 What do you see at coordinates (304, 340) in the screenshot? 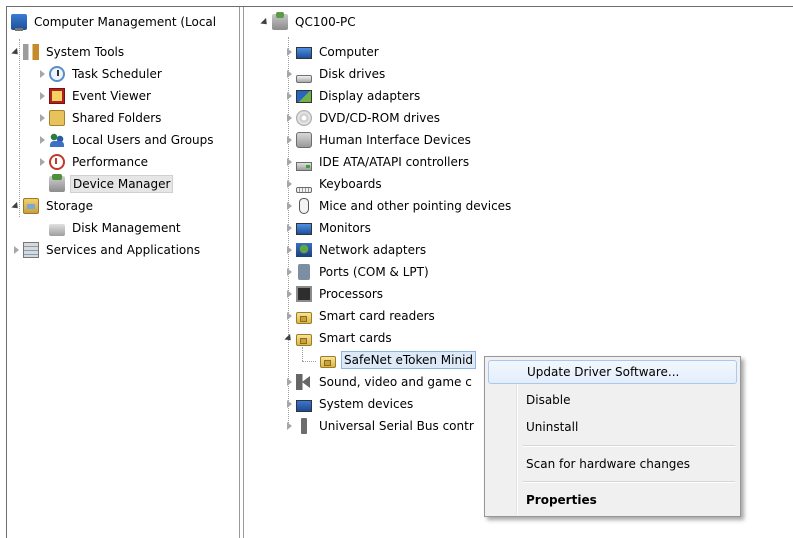
I see `smart-card-icon` at bounding box center [304, 340].